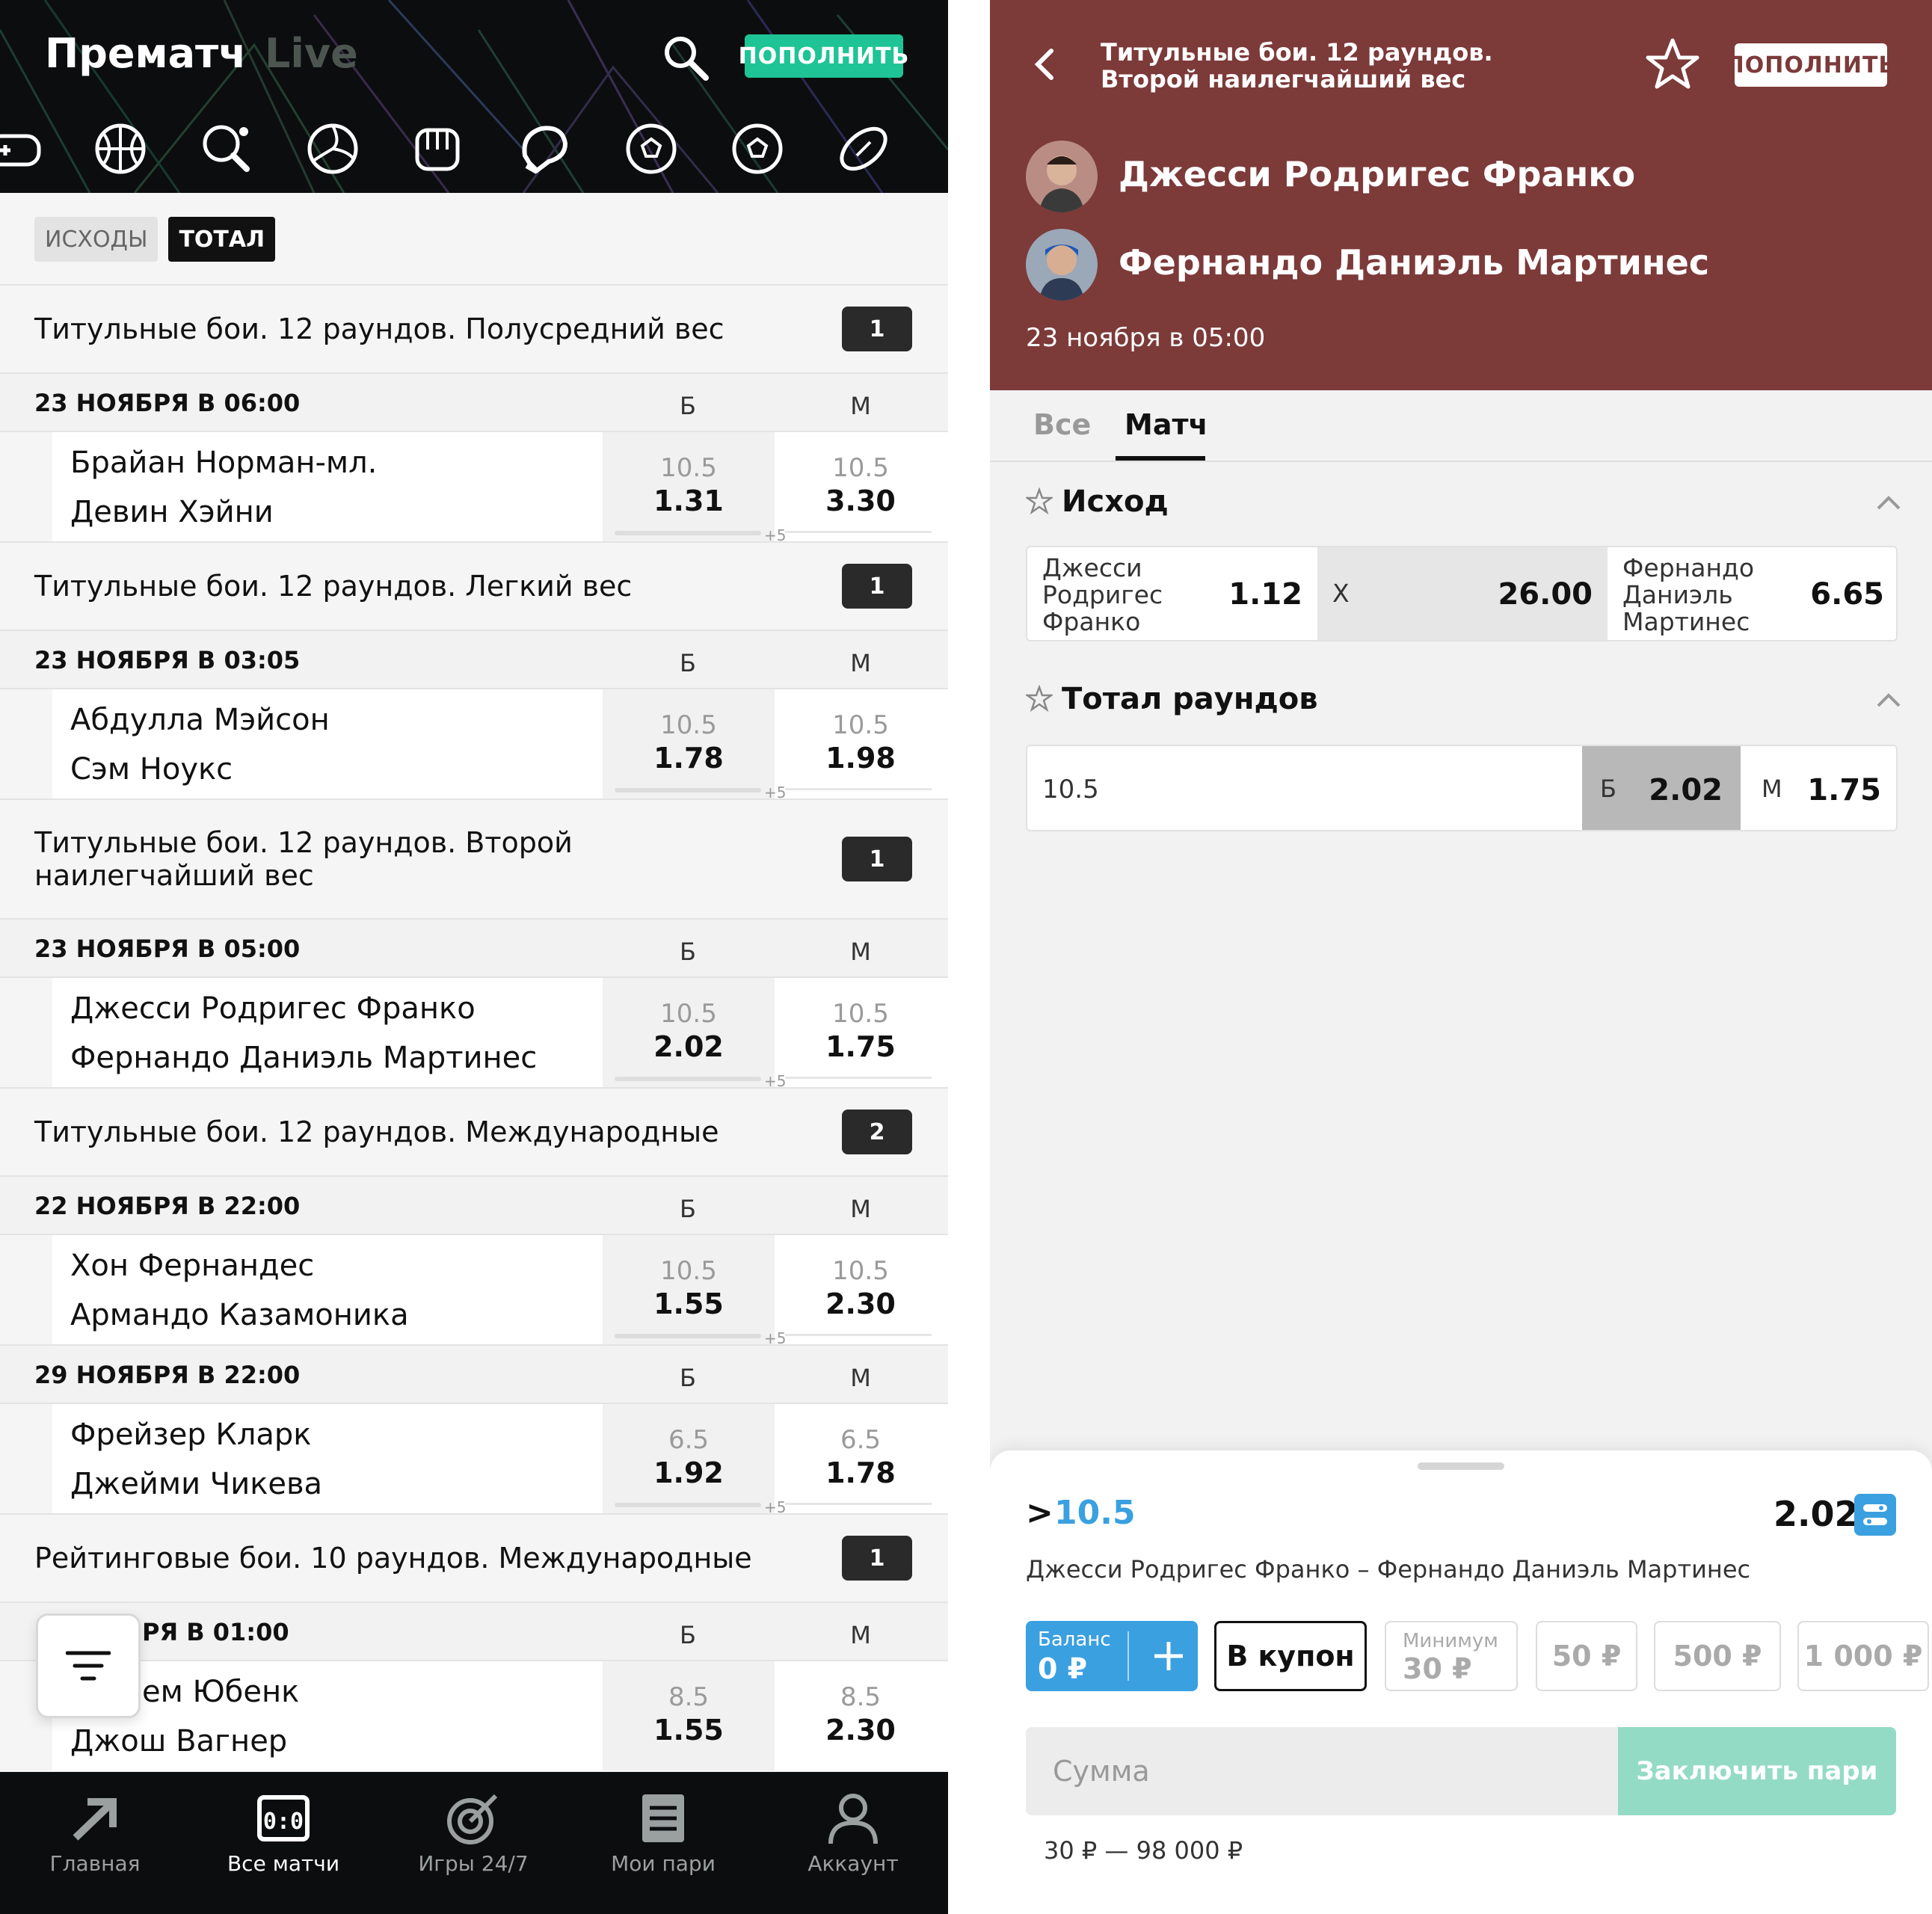 This screenshot has width=1932, height=1914. I want to click on over-odds-cell: 10.5 1.31, so click(689, 486).